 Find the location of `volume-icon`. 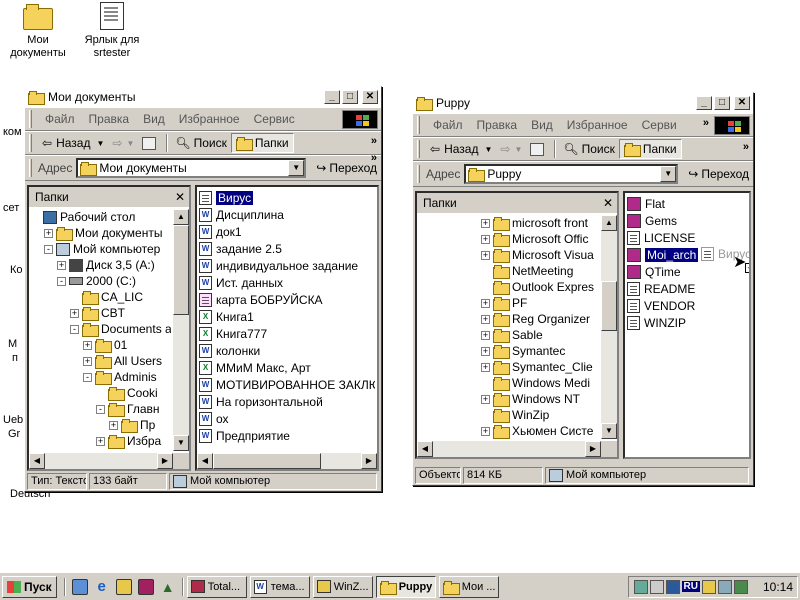

volume-icon is located at coordinates (656, 586).